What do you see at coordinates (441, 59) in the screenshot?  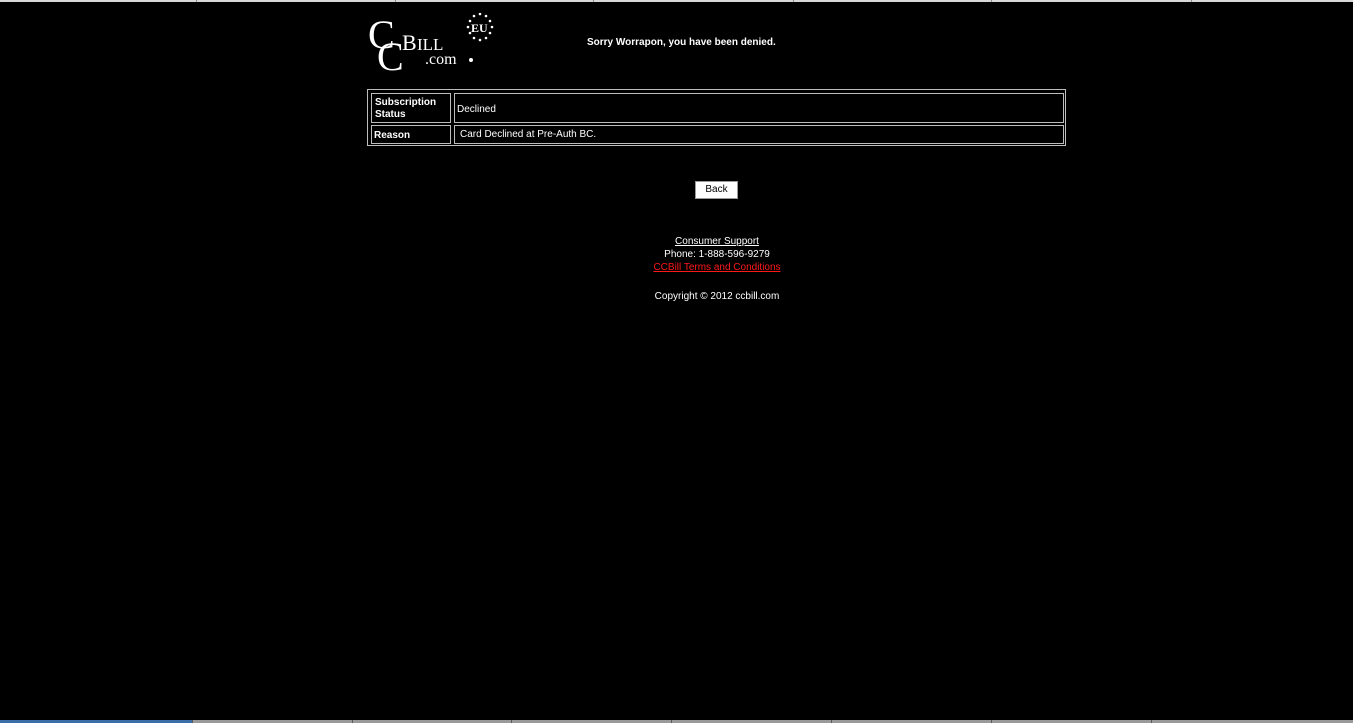 I see `svg-text: .com` at bounding box center [441, 59].